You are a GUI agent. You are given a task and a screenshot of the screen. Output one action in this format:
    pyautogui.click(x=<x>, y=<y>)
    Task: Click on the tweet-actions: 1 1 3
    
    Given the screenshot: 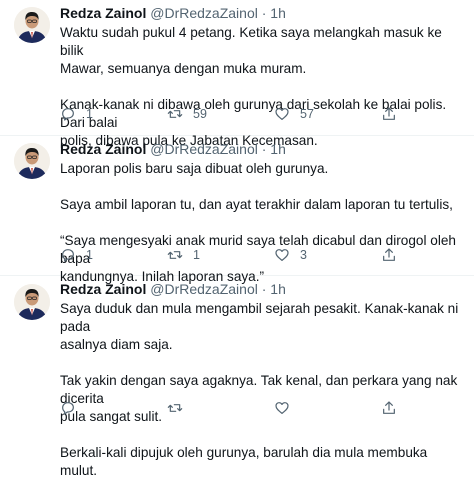 What is the action you would take?
    pyautogui.click(x=230, y=255)
    